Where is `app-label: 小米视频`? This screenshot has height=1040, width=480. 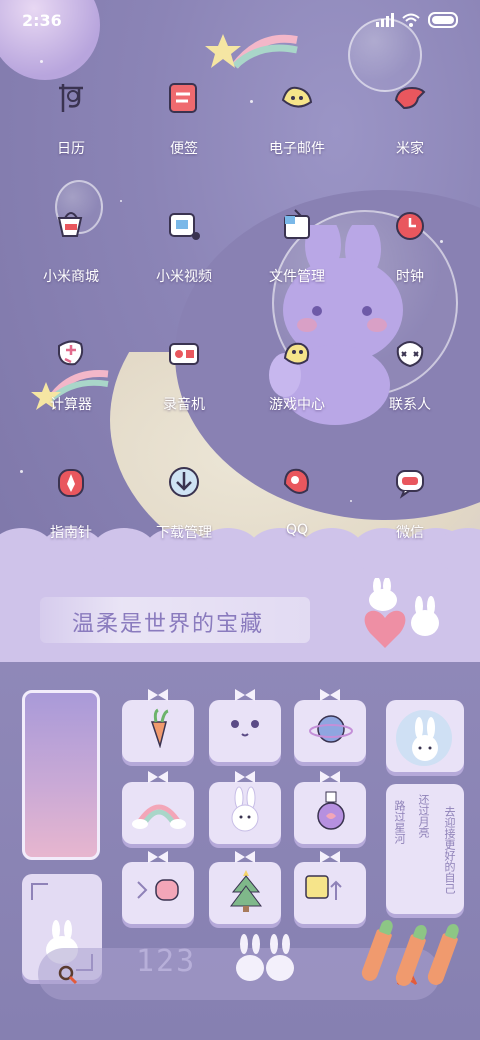 app-label: 小米视频 is located at coordinates (184, 277).